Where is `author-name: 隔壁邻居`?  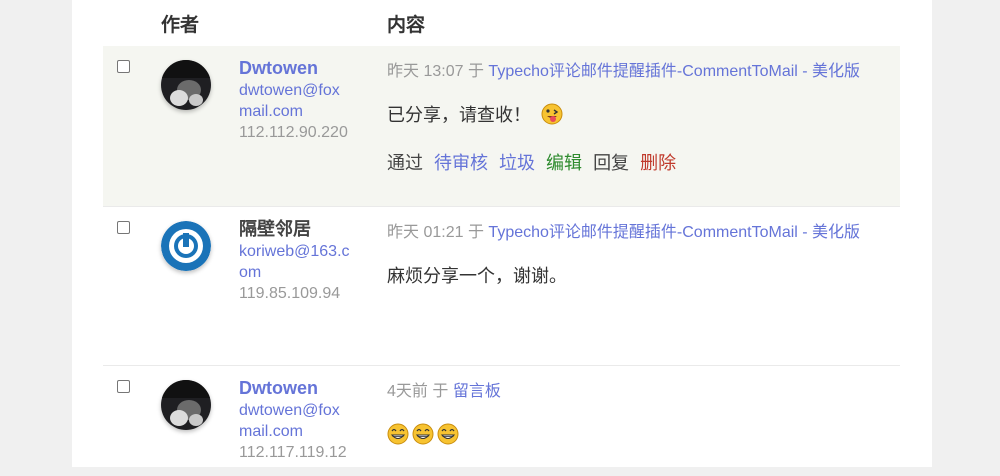 author-name: 隔壁邻居 is located at coordinates (275, 229).